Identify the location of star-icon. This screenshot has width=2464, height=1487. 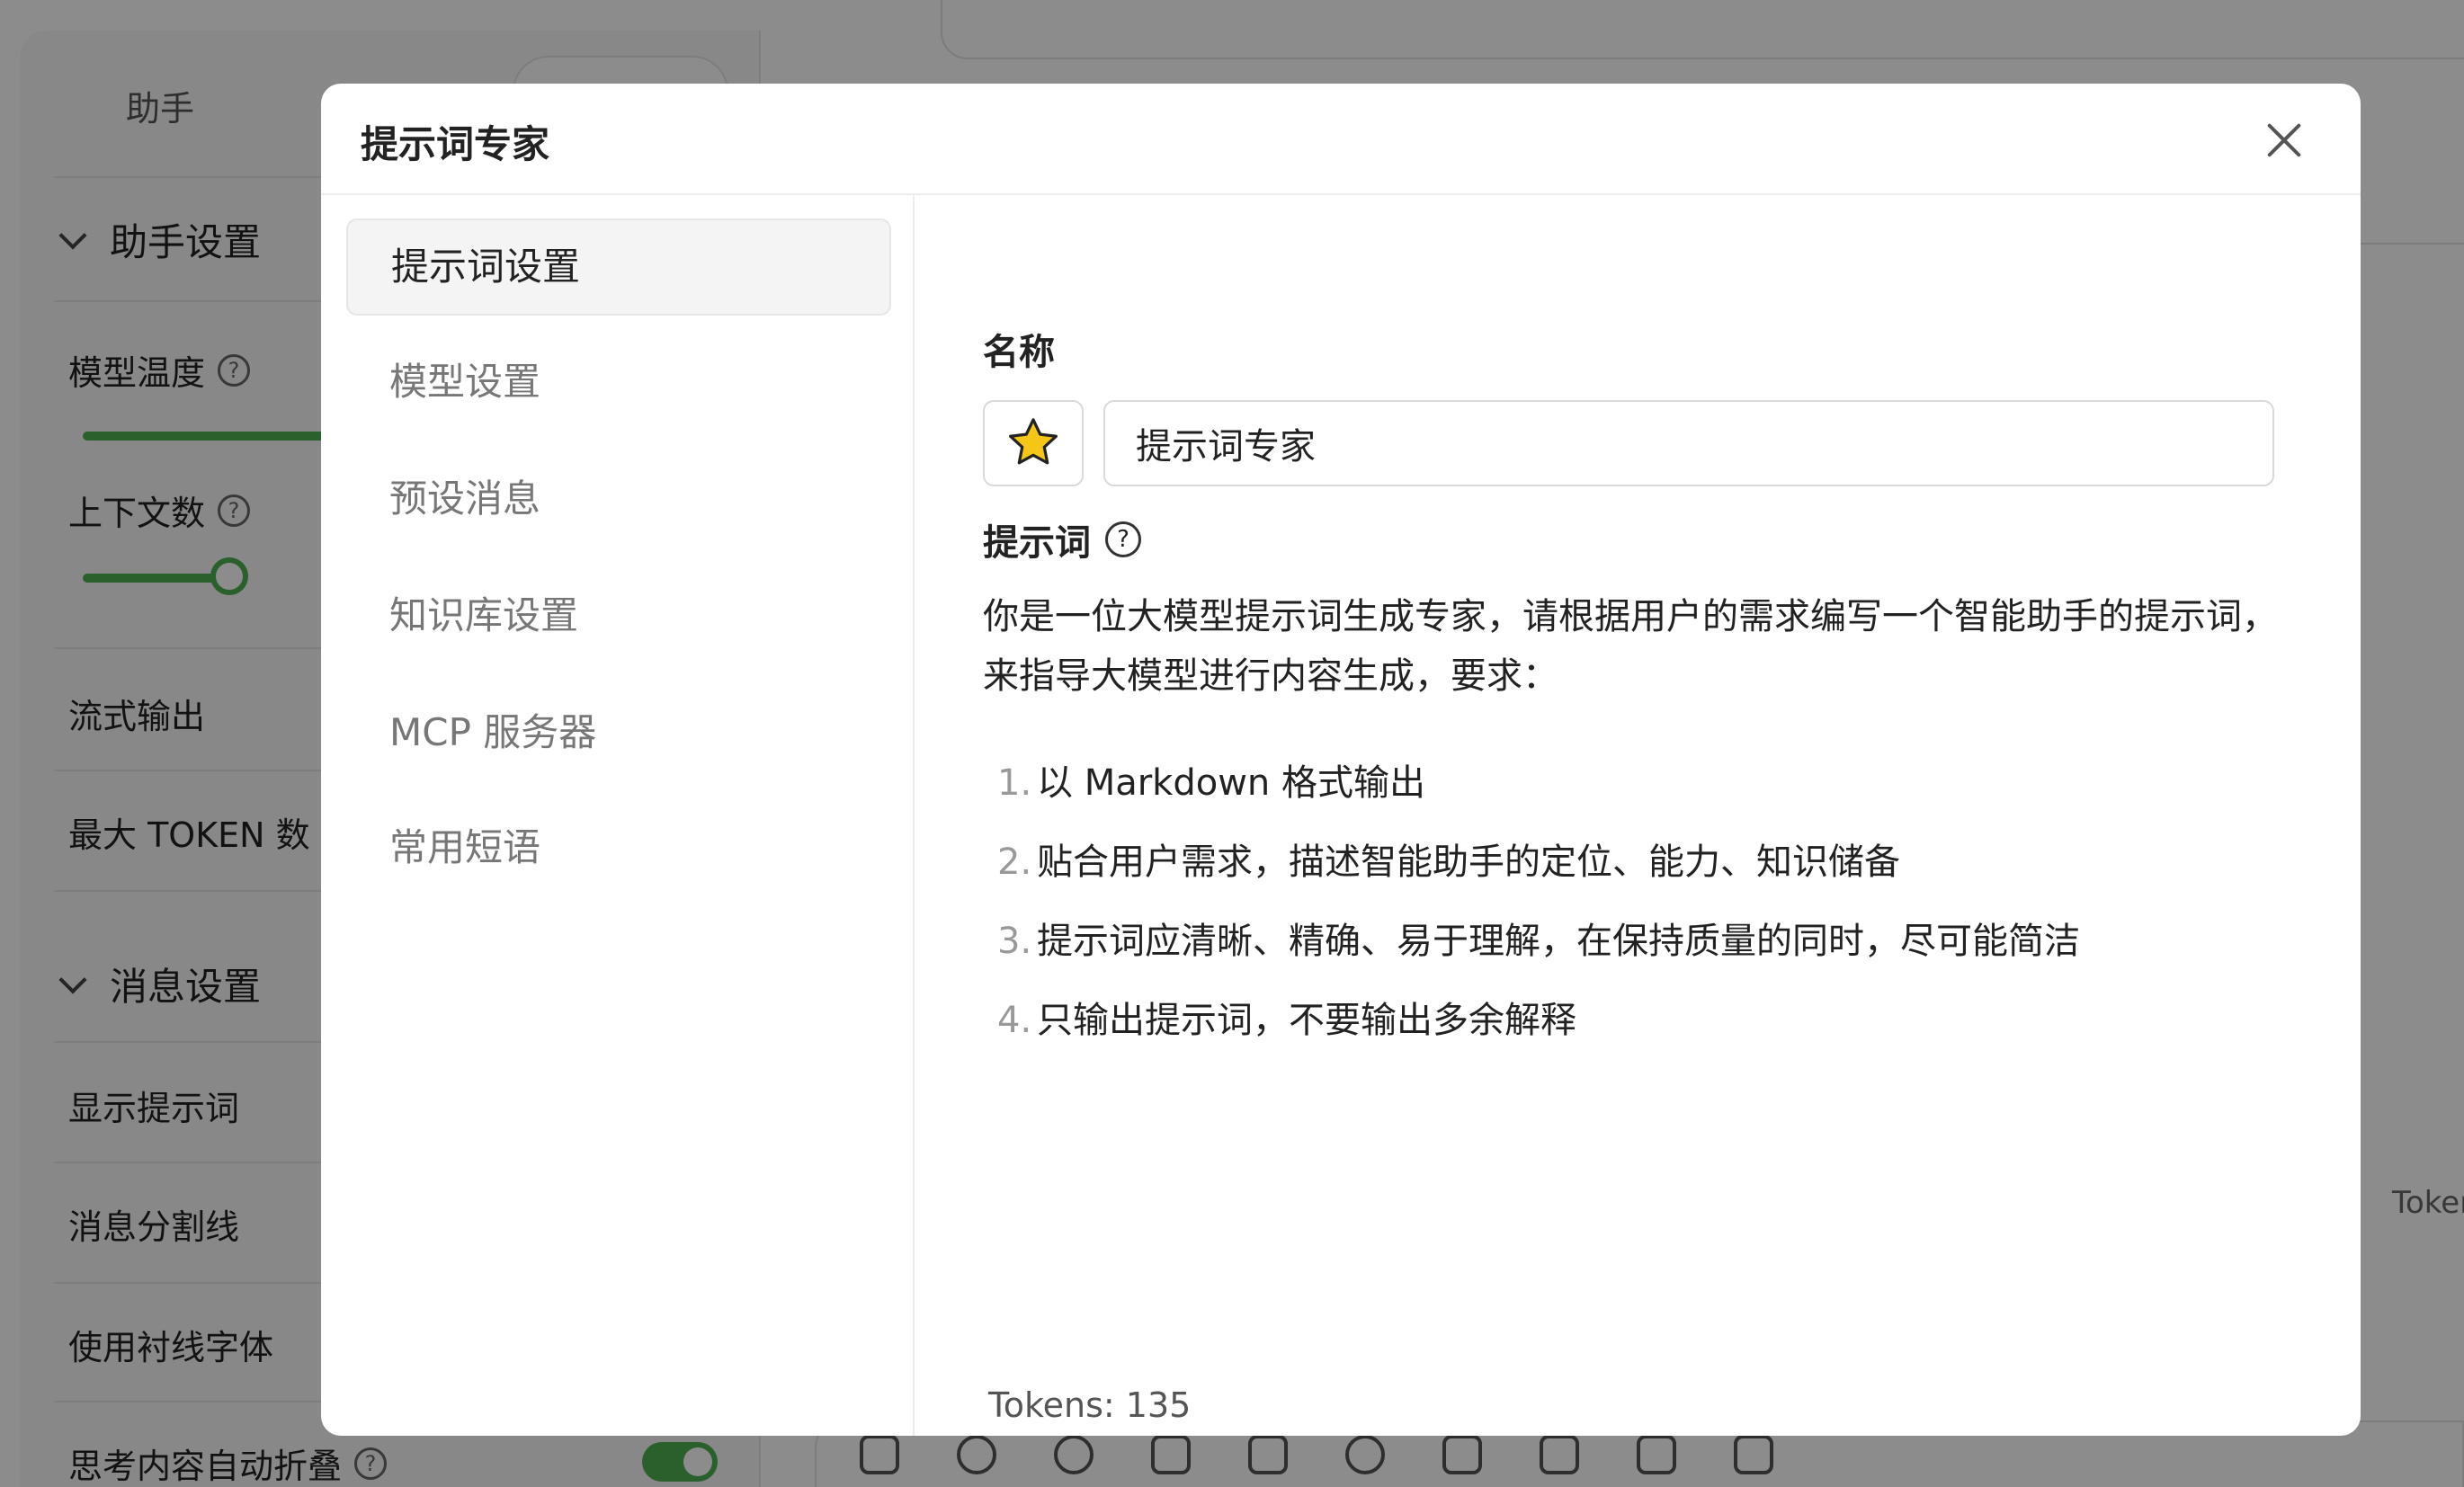
(1033, 442).